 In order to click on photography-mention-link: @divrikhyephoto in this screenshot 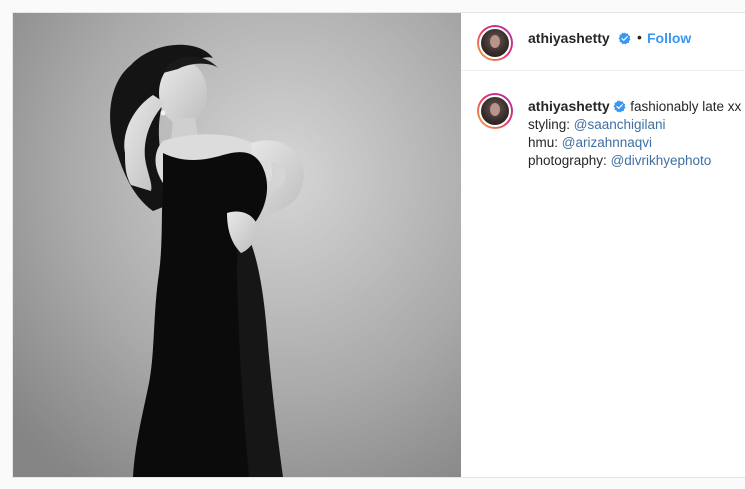, I will do `click(661, 160)`.